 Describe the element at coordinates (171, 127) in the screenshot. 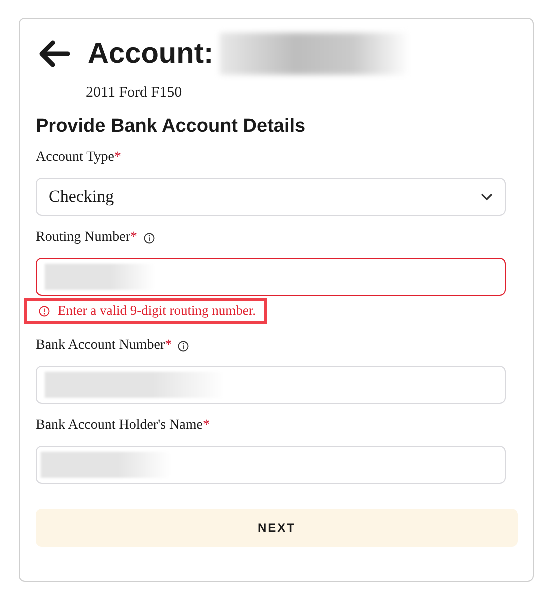

I see `section-heading: Provide Bank Account Details` at that location.